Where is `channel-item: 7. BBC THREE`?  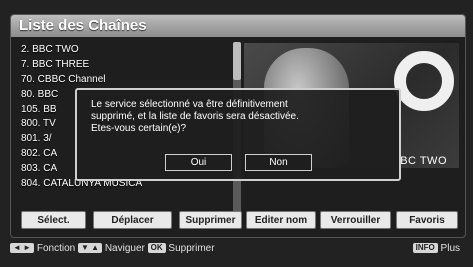 channel-item: 7. BBC THREE is located at coordinates (124, 64).